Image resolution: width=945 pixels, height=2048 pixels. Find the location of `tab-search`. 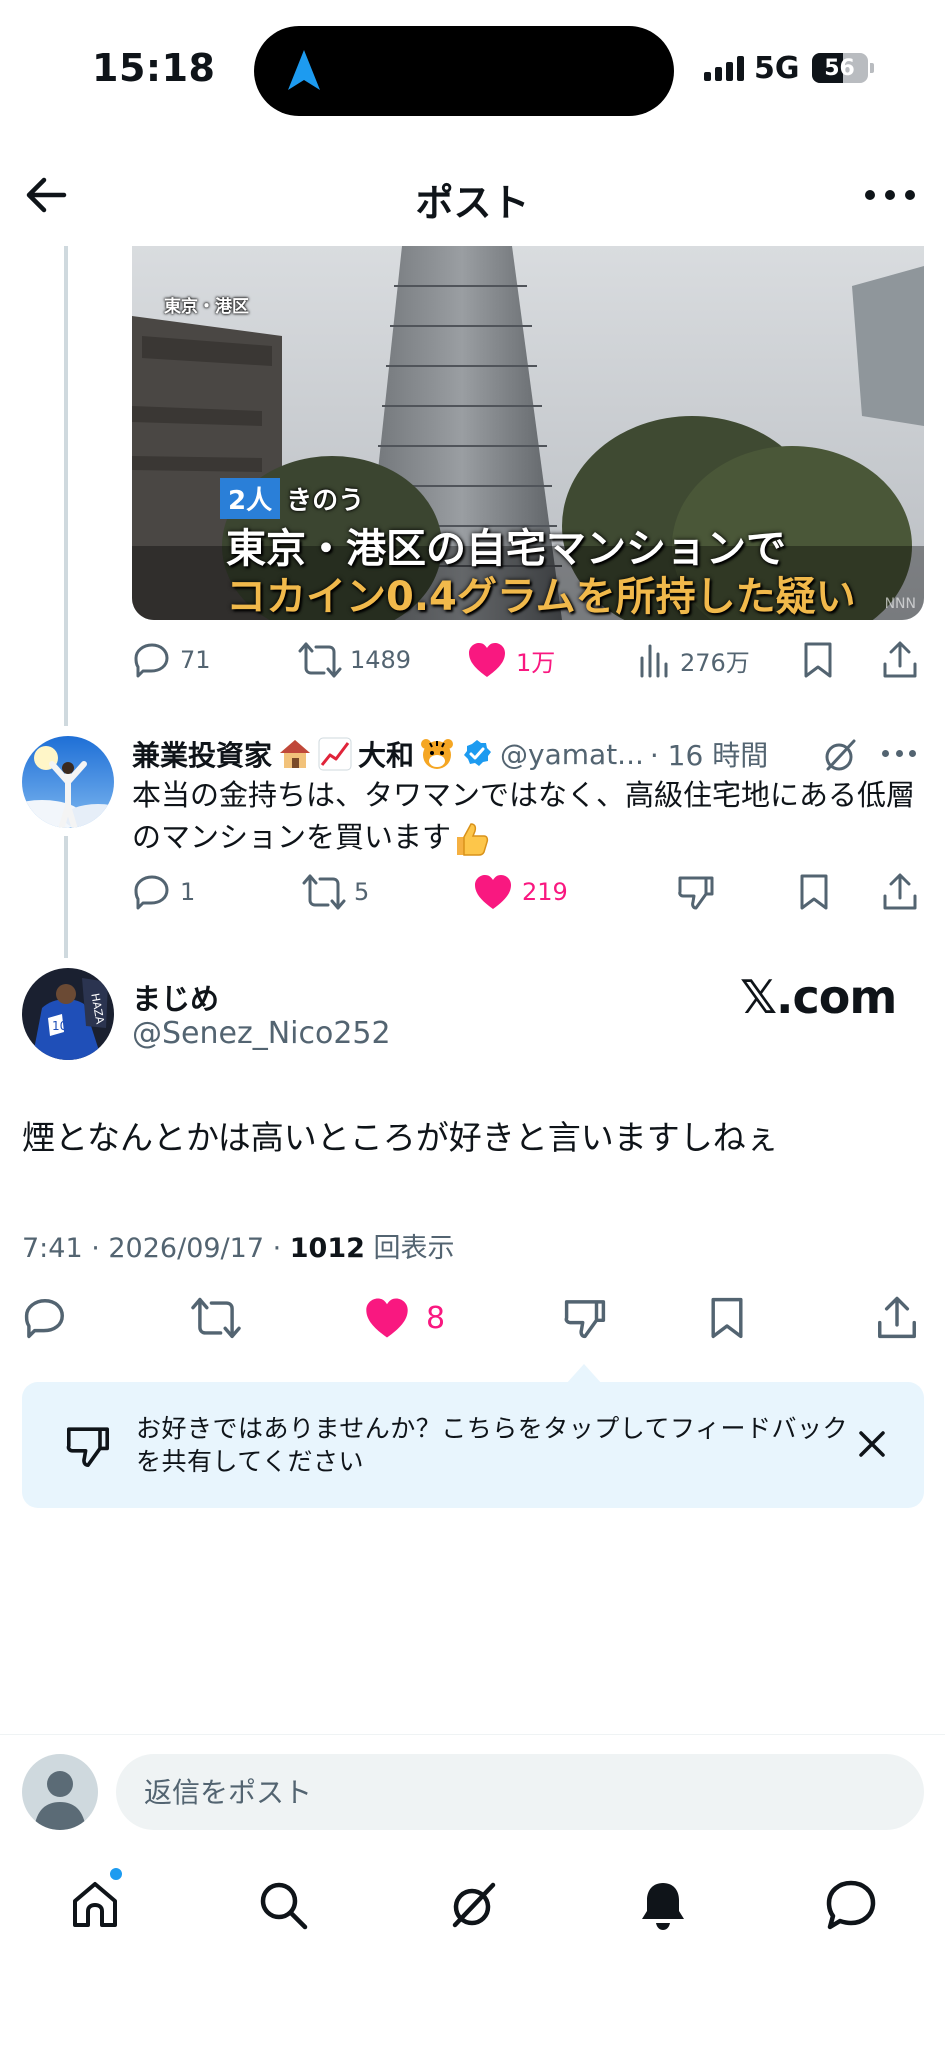

tab-search is located at coordinates (283, 1905).